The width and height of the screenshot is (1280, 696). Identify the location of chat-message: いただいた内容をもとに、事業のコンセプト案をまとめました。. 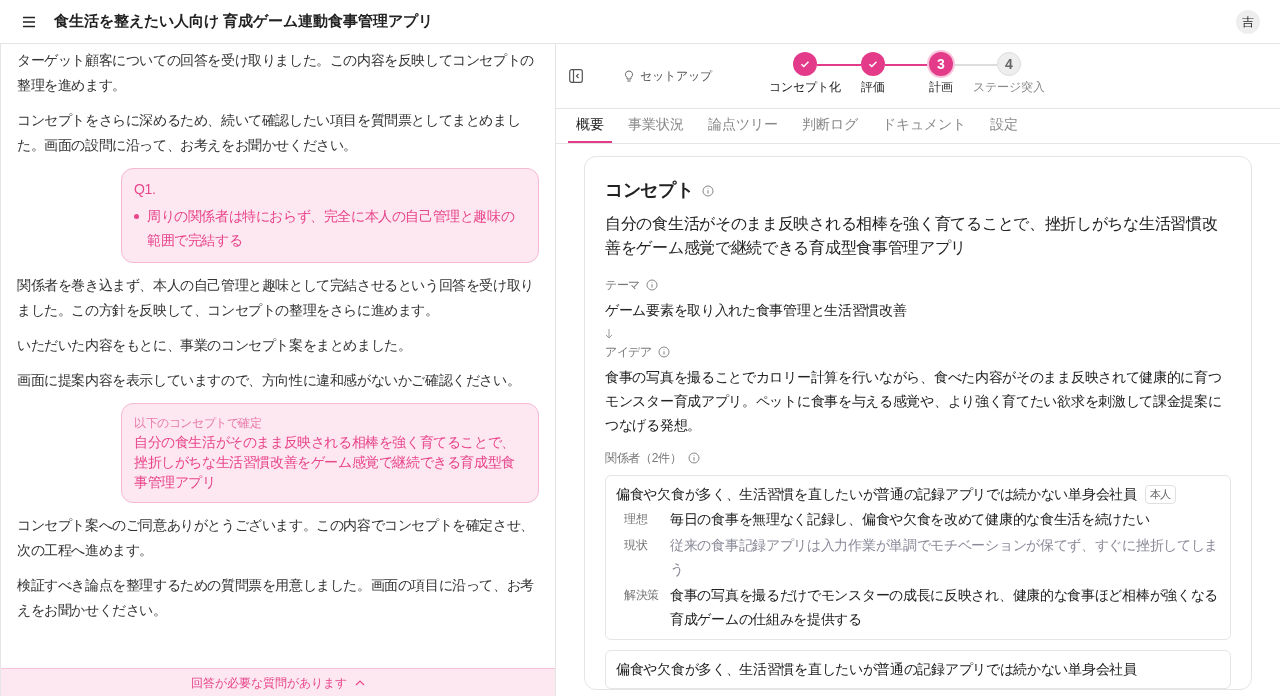
(215, 345).